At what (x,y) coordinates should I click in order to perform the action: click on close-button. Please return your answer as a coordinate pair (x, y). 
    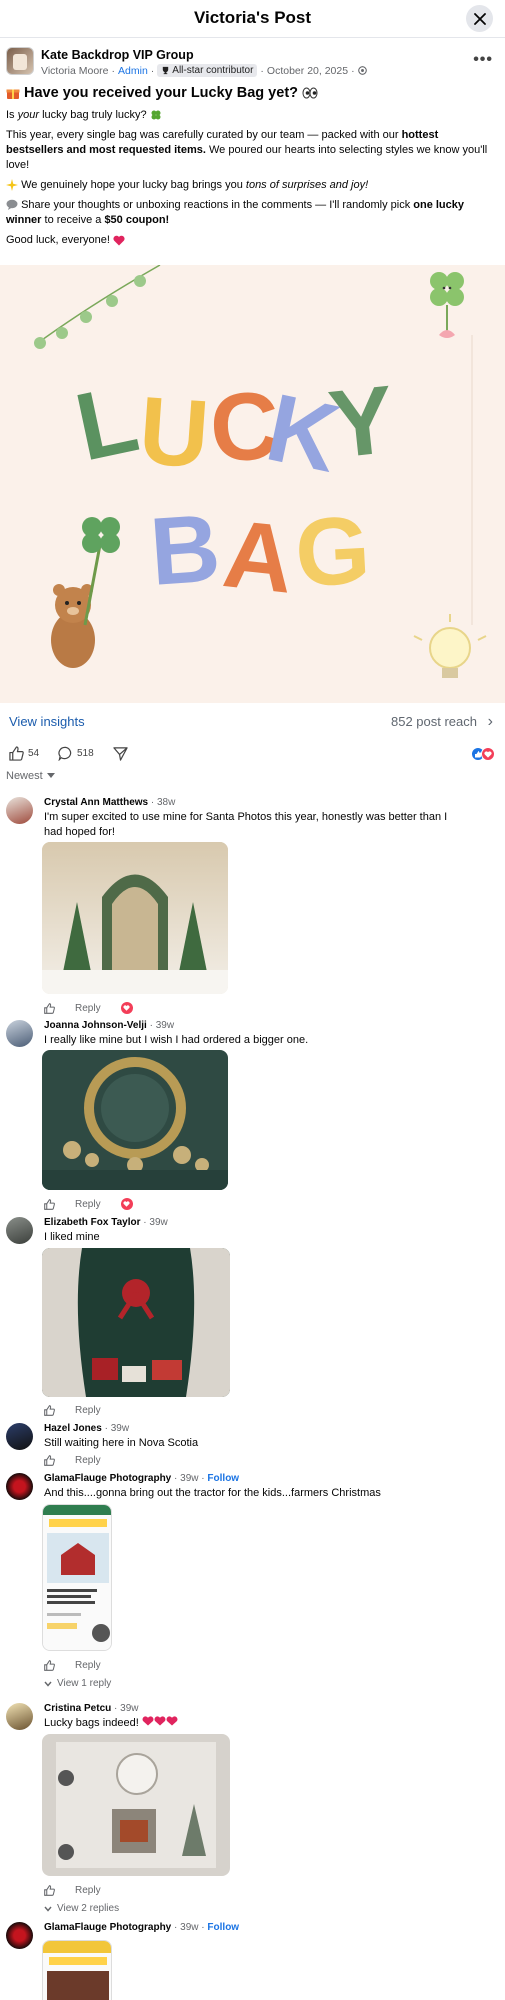
    Looking at the image, I should click on (479, 18).